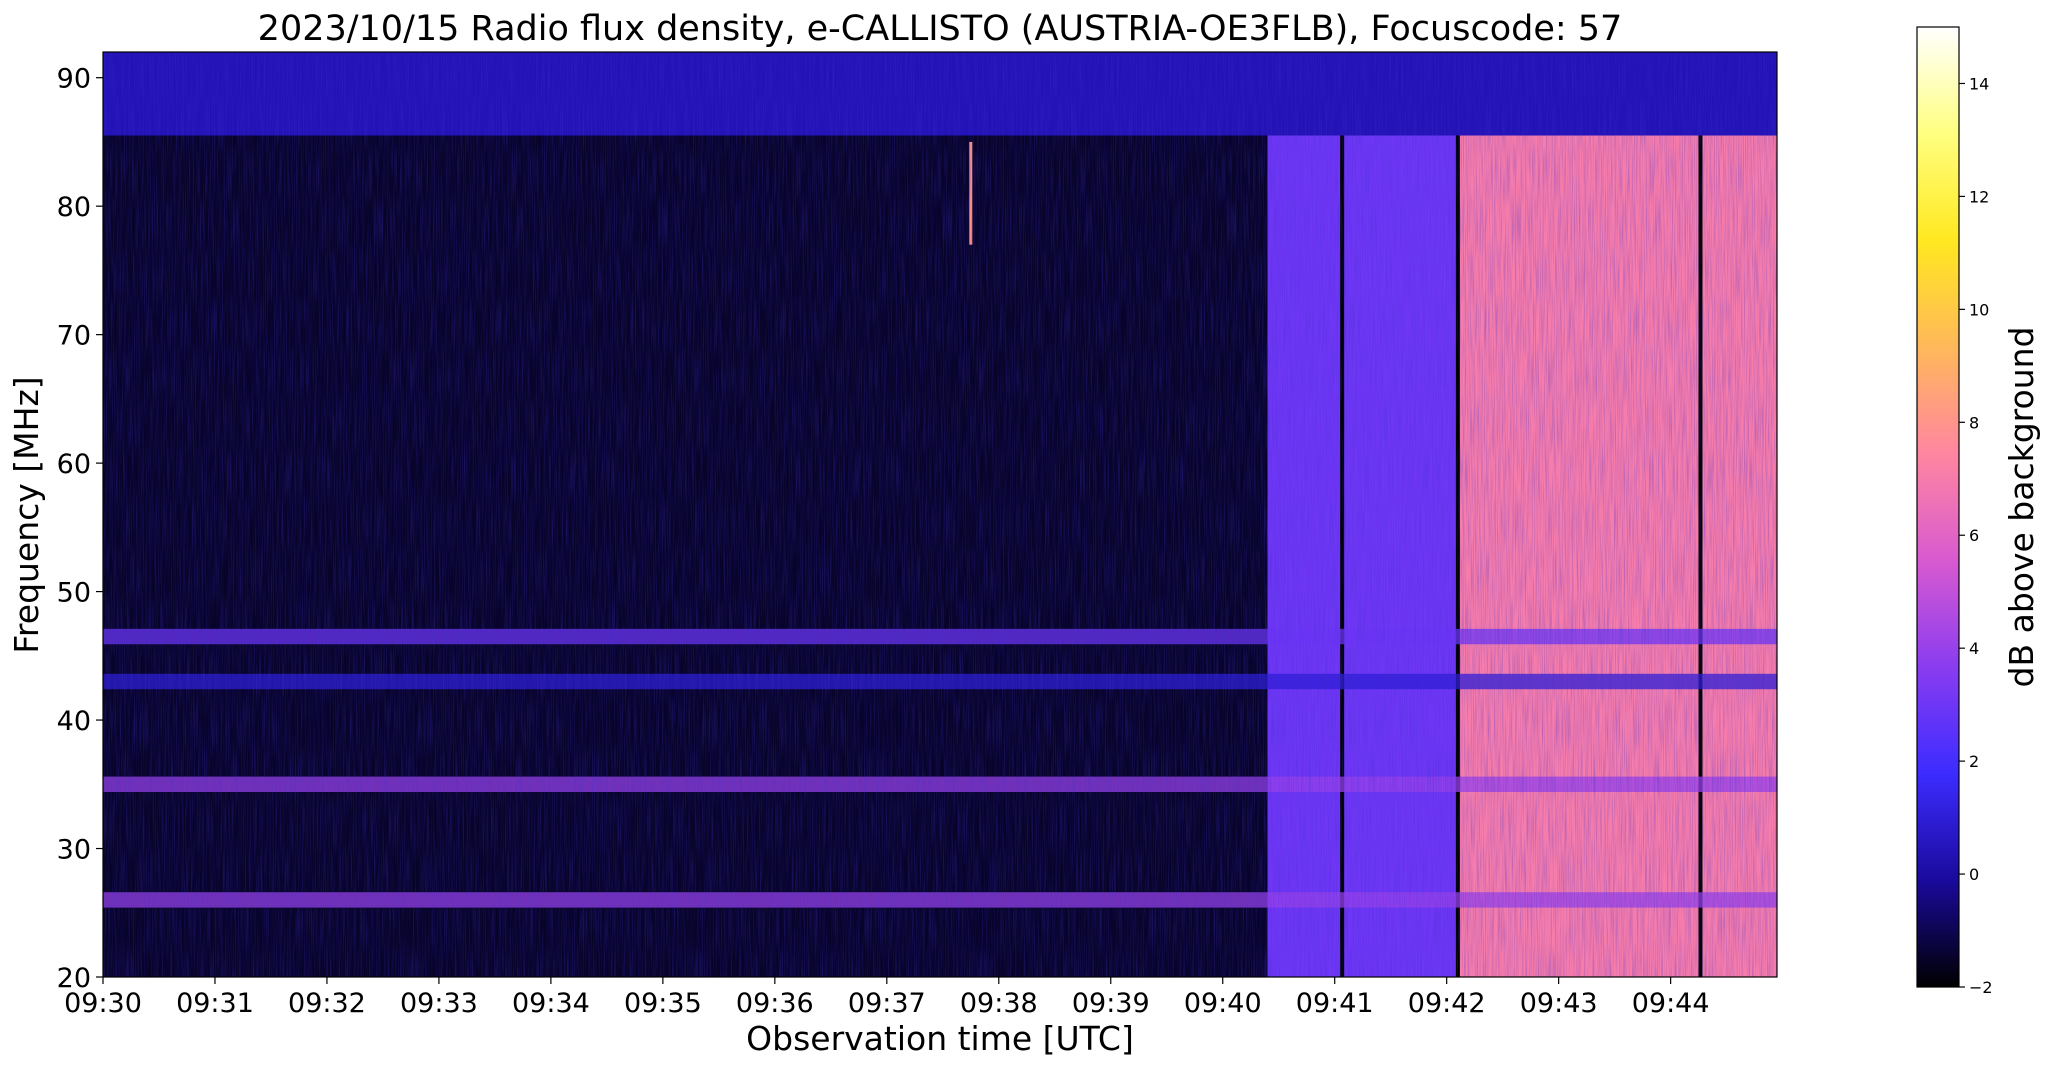  What do you see at coordinates (1974, 648) in the screenshot?
I see `colorbar-tick-label: 4` at bounding box center [1974, 648].